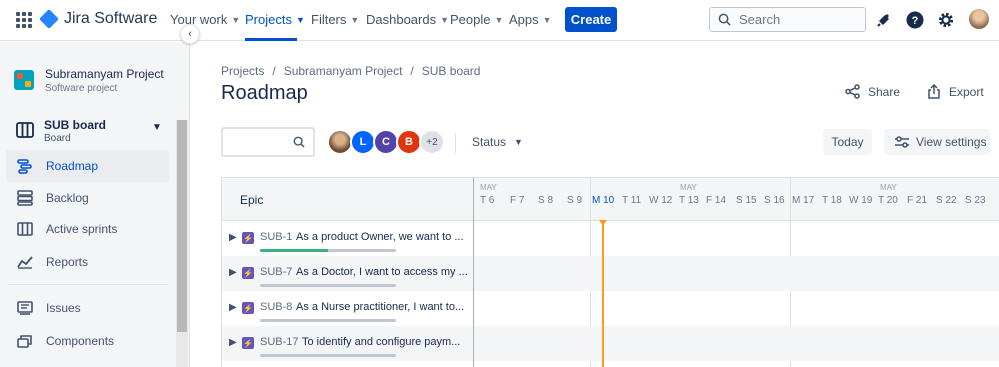 The height and width of the screenshot is (367, 999). Describe the element at coordinates (603, 200) in the screenshot. I see `day-label: M 10` at that location.